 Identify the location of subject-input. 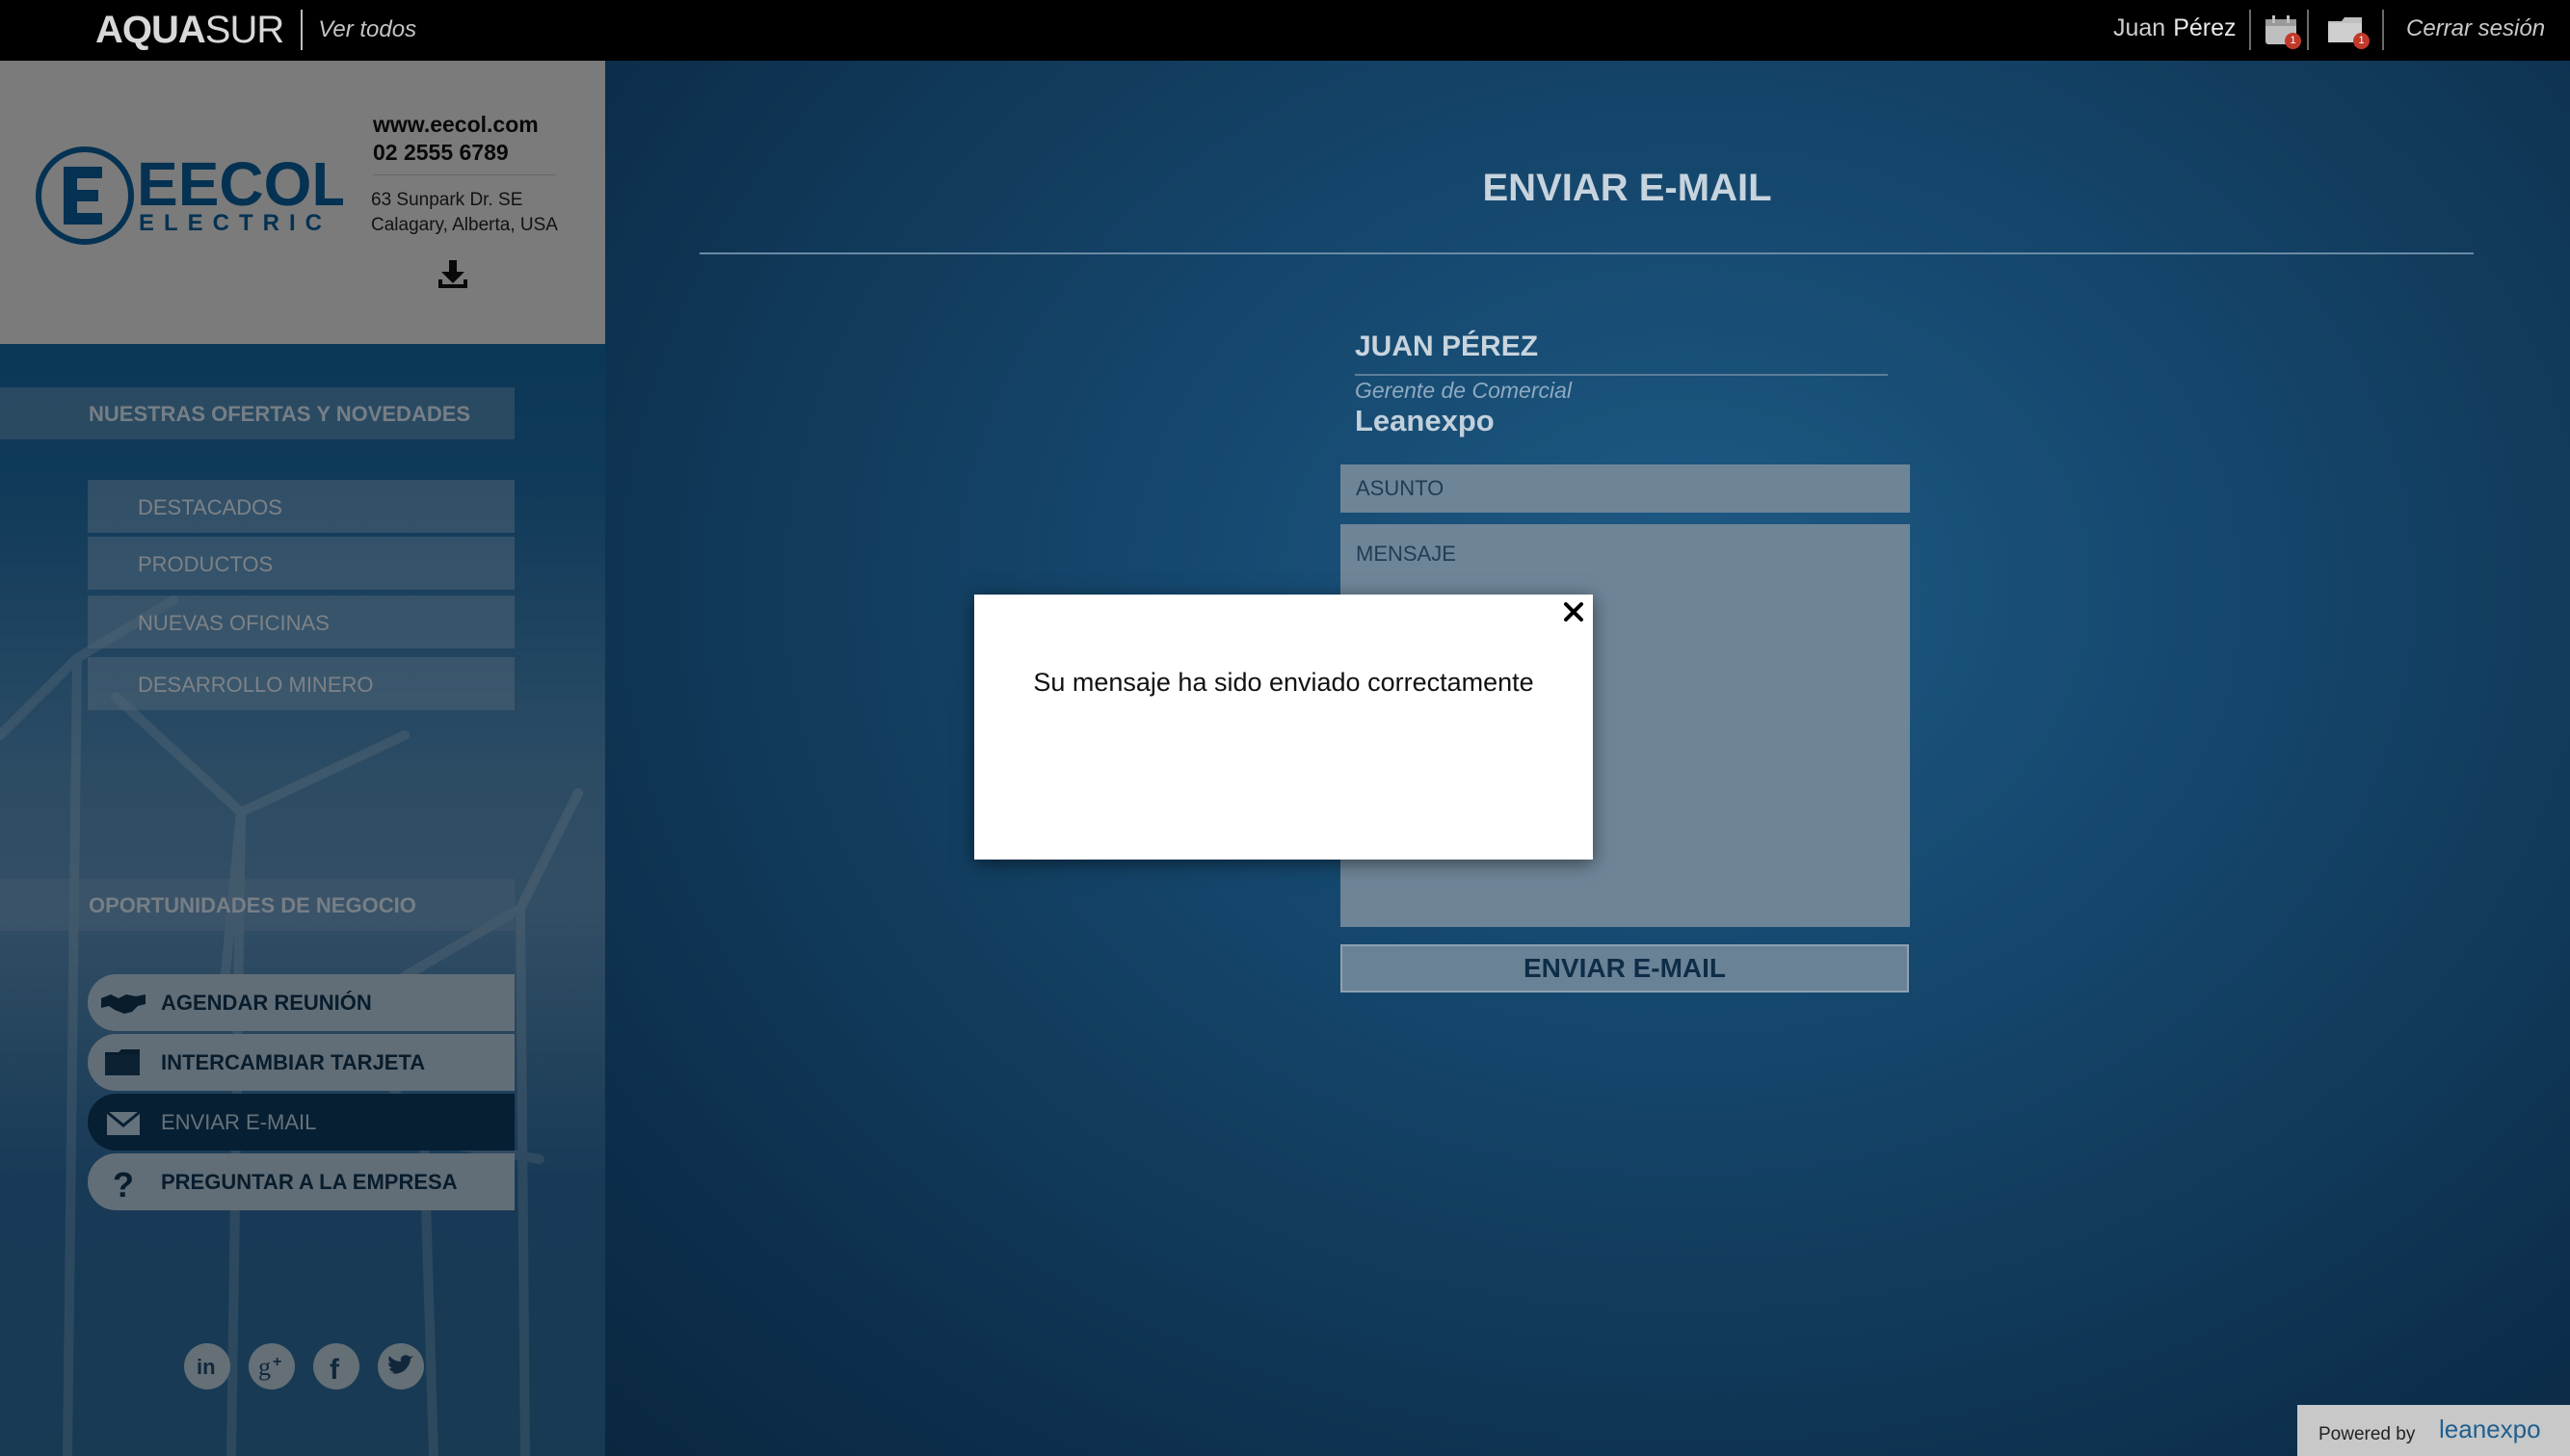
(1625, 489).